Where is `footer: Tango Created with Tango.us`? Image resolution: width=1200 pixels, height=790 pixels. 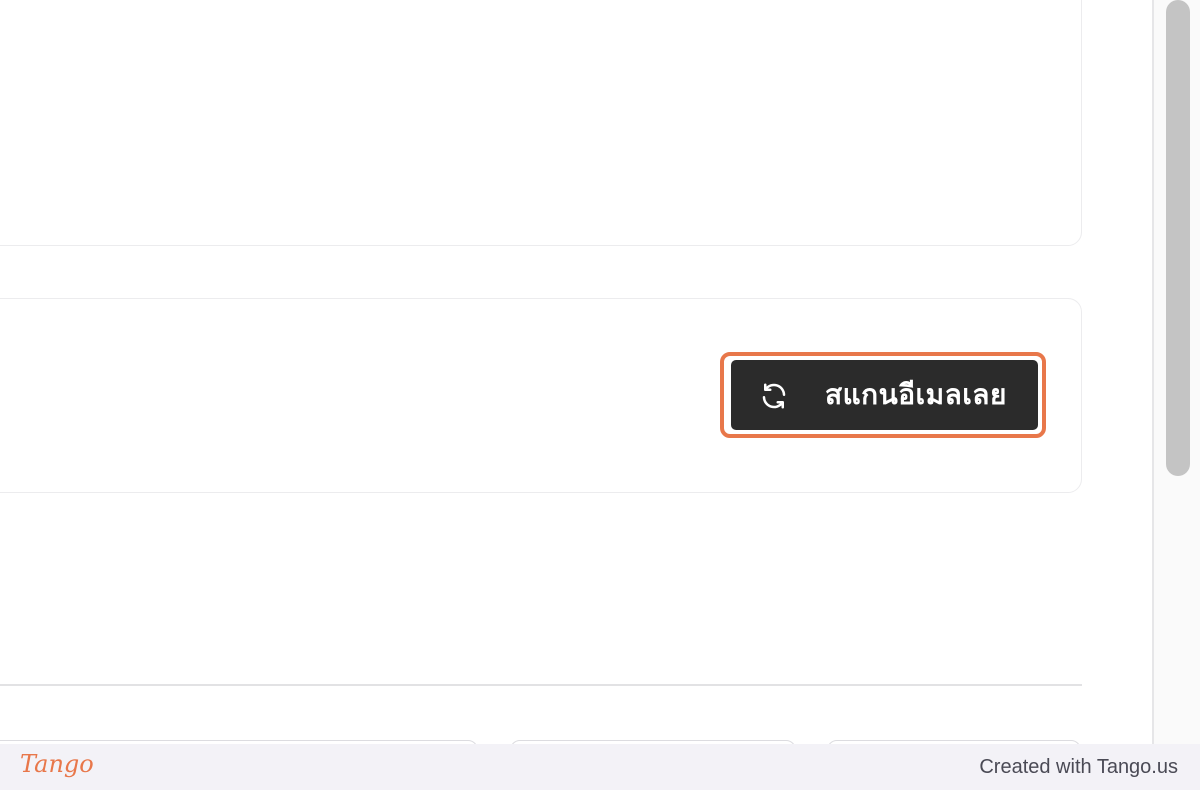 footer: Tango Created with Tango.us is located at coordinates (600, 767).